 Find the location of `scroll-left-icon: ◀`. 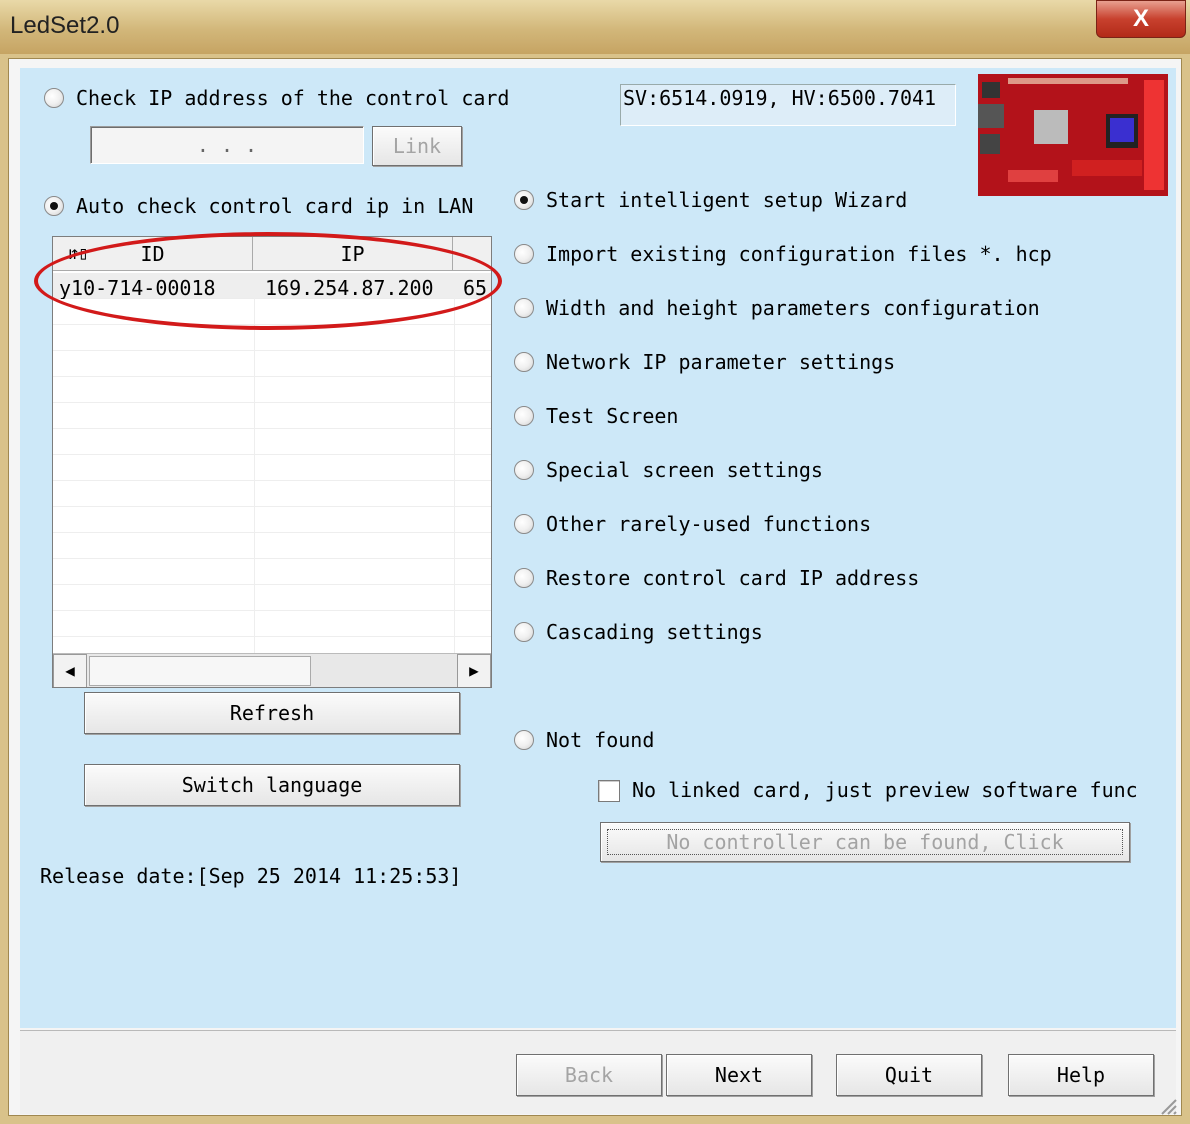

scroll-left-icon: ◀ is located at coordinates (70, 670).